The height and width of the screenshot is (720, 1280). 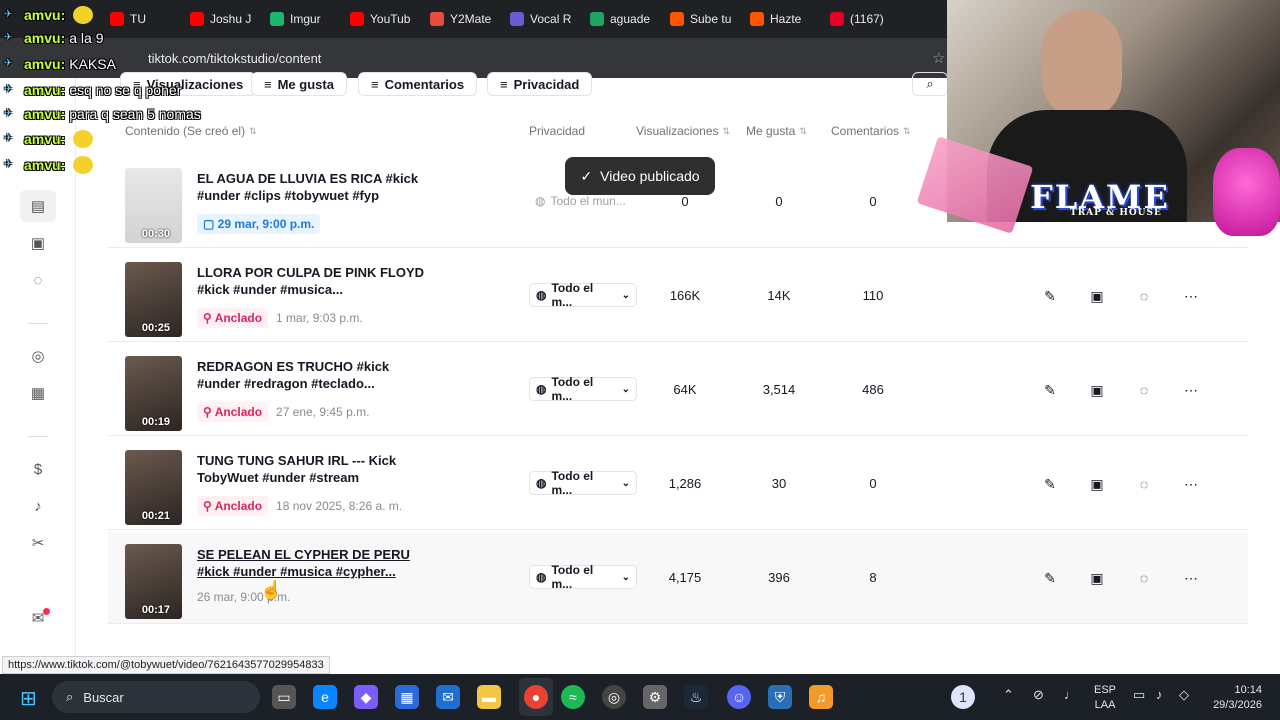 I want to click on edge-icon: e, so click(x=325, y=697).